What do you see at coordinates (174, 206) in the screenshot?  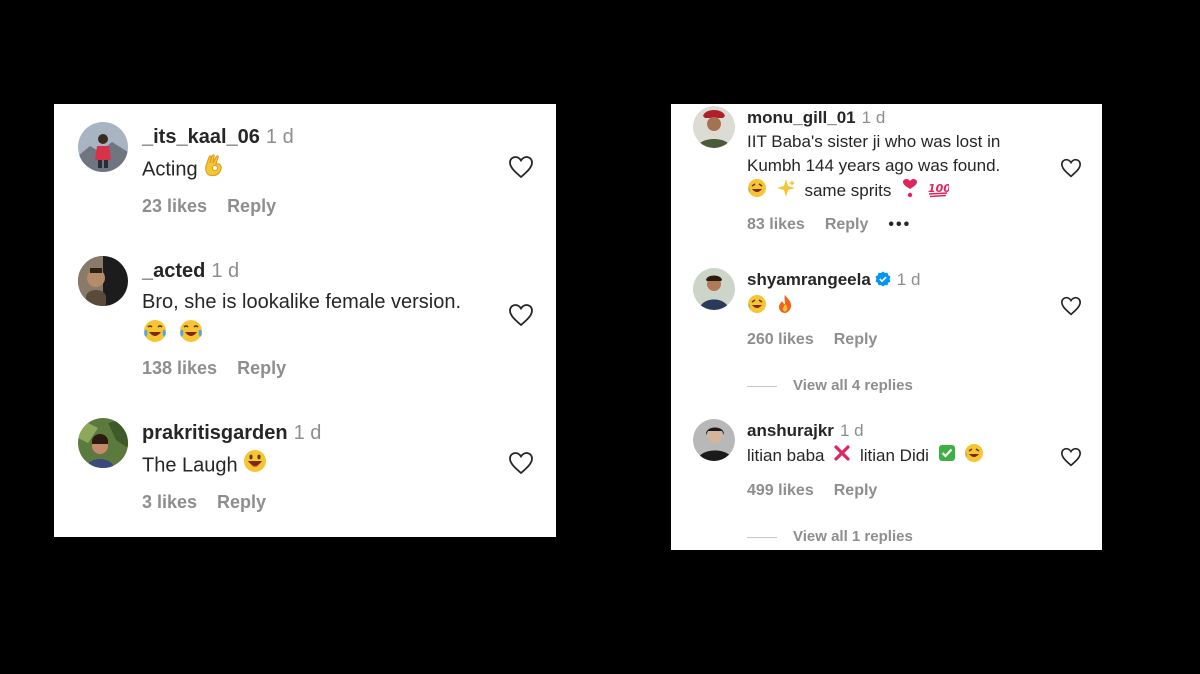 I see `like-count: 23 likes` at bounding box center [174, 206].